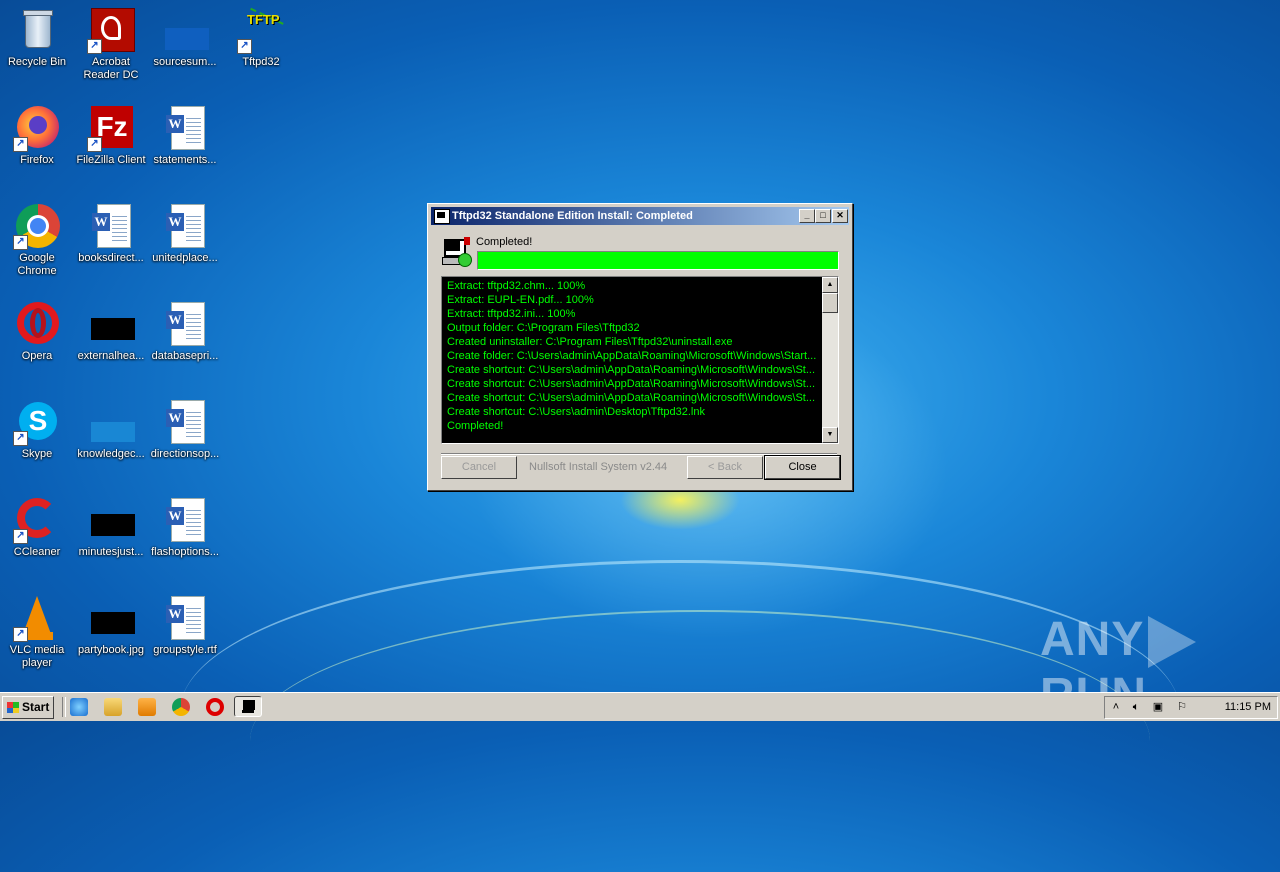  I want to click on log-line: Extract: tftpd32.ini... 100%, so click(511, 314).